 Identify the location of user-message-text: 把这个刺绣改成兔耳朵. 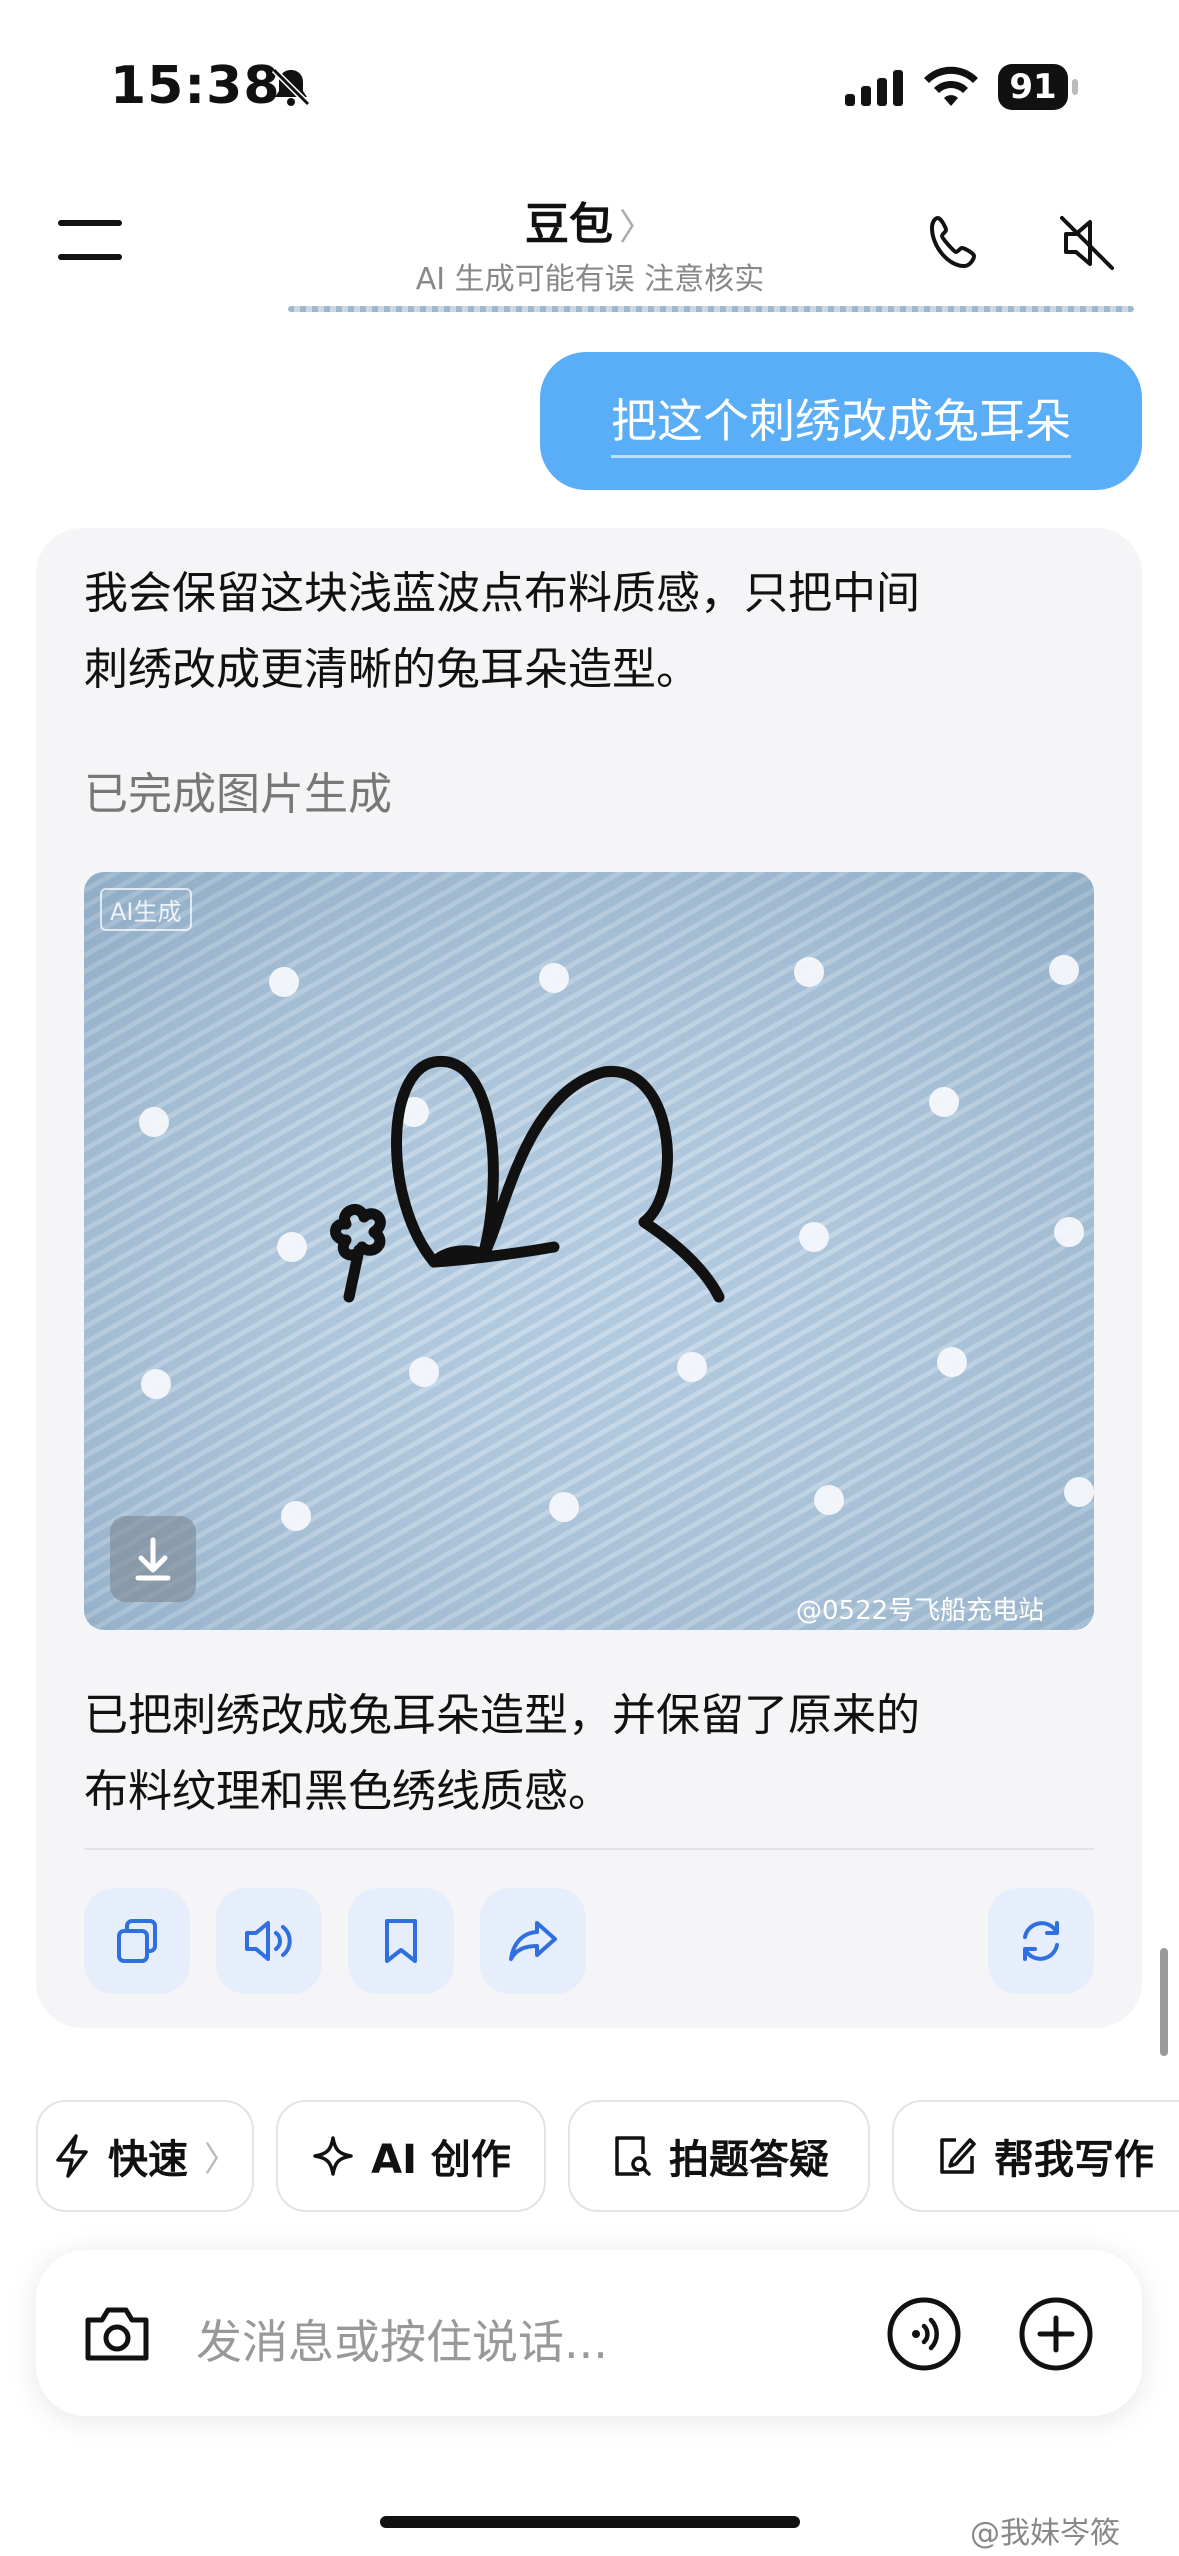
(841, 421).